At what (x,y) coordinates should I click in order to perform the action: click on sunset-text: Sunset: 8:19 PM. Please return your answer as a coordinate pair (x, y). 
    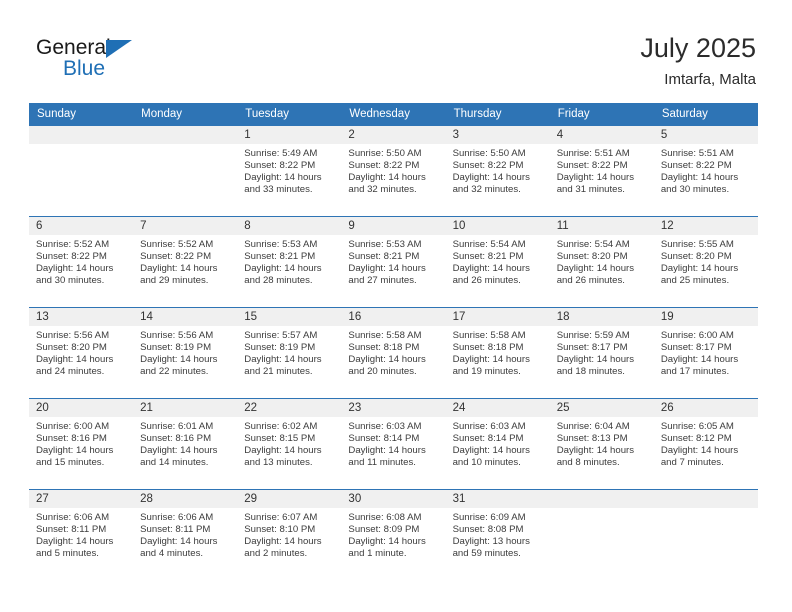
    Looking at the image, I should click on (176, 348).